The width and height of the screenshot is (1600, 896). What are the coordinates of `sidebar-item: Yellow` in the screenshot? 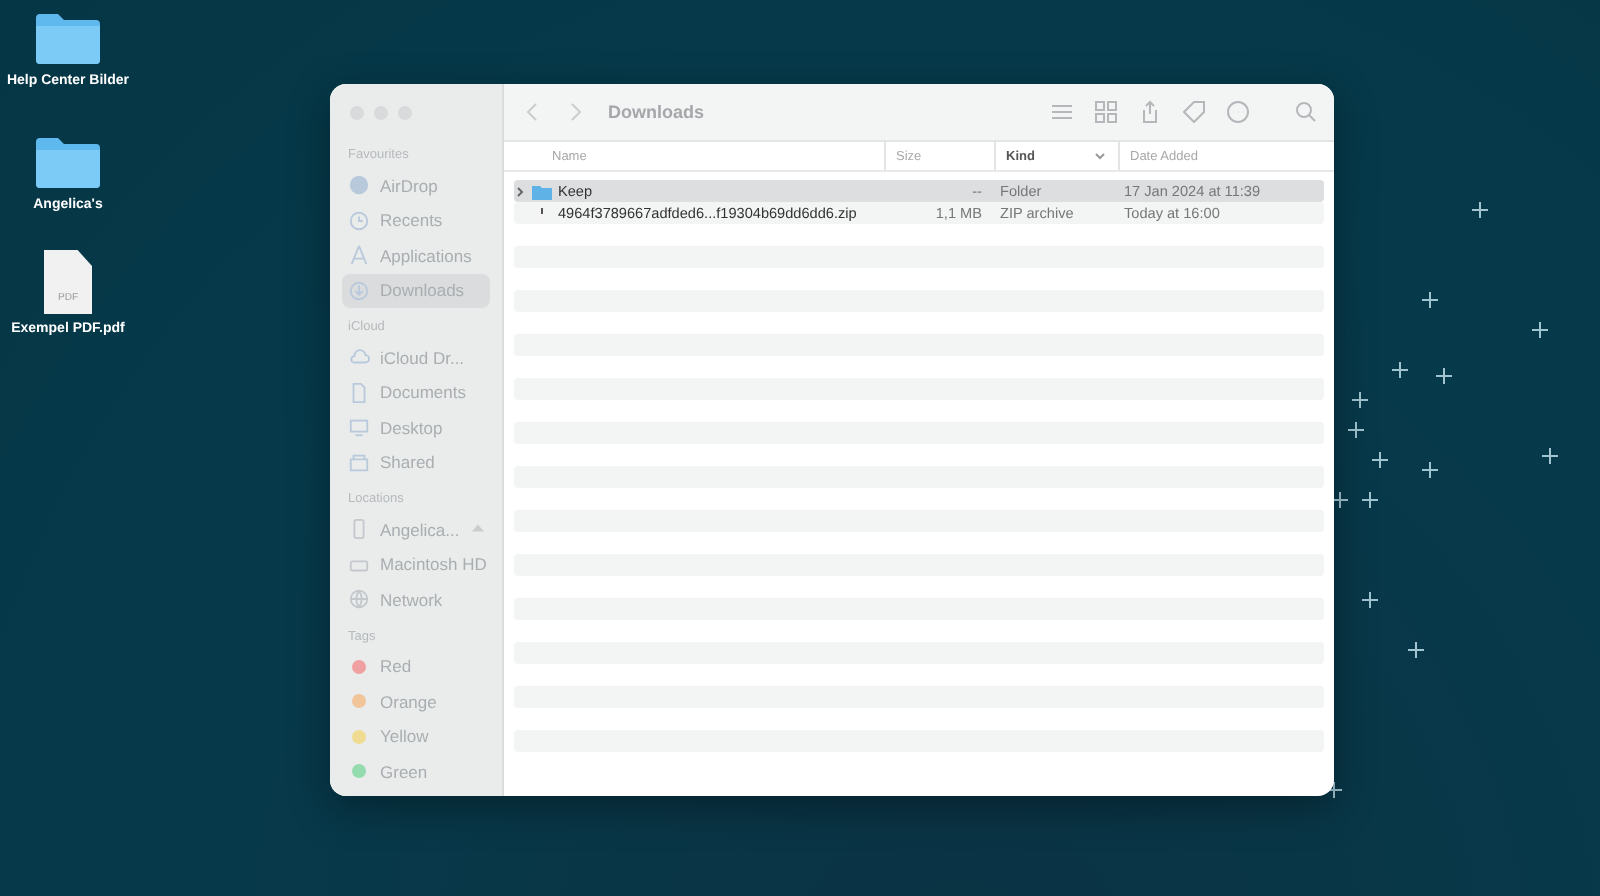 It's located at (416, 736).